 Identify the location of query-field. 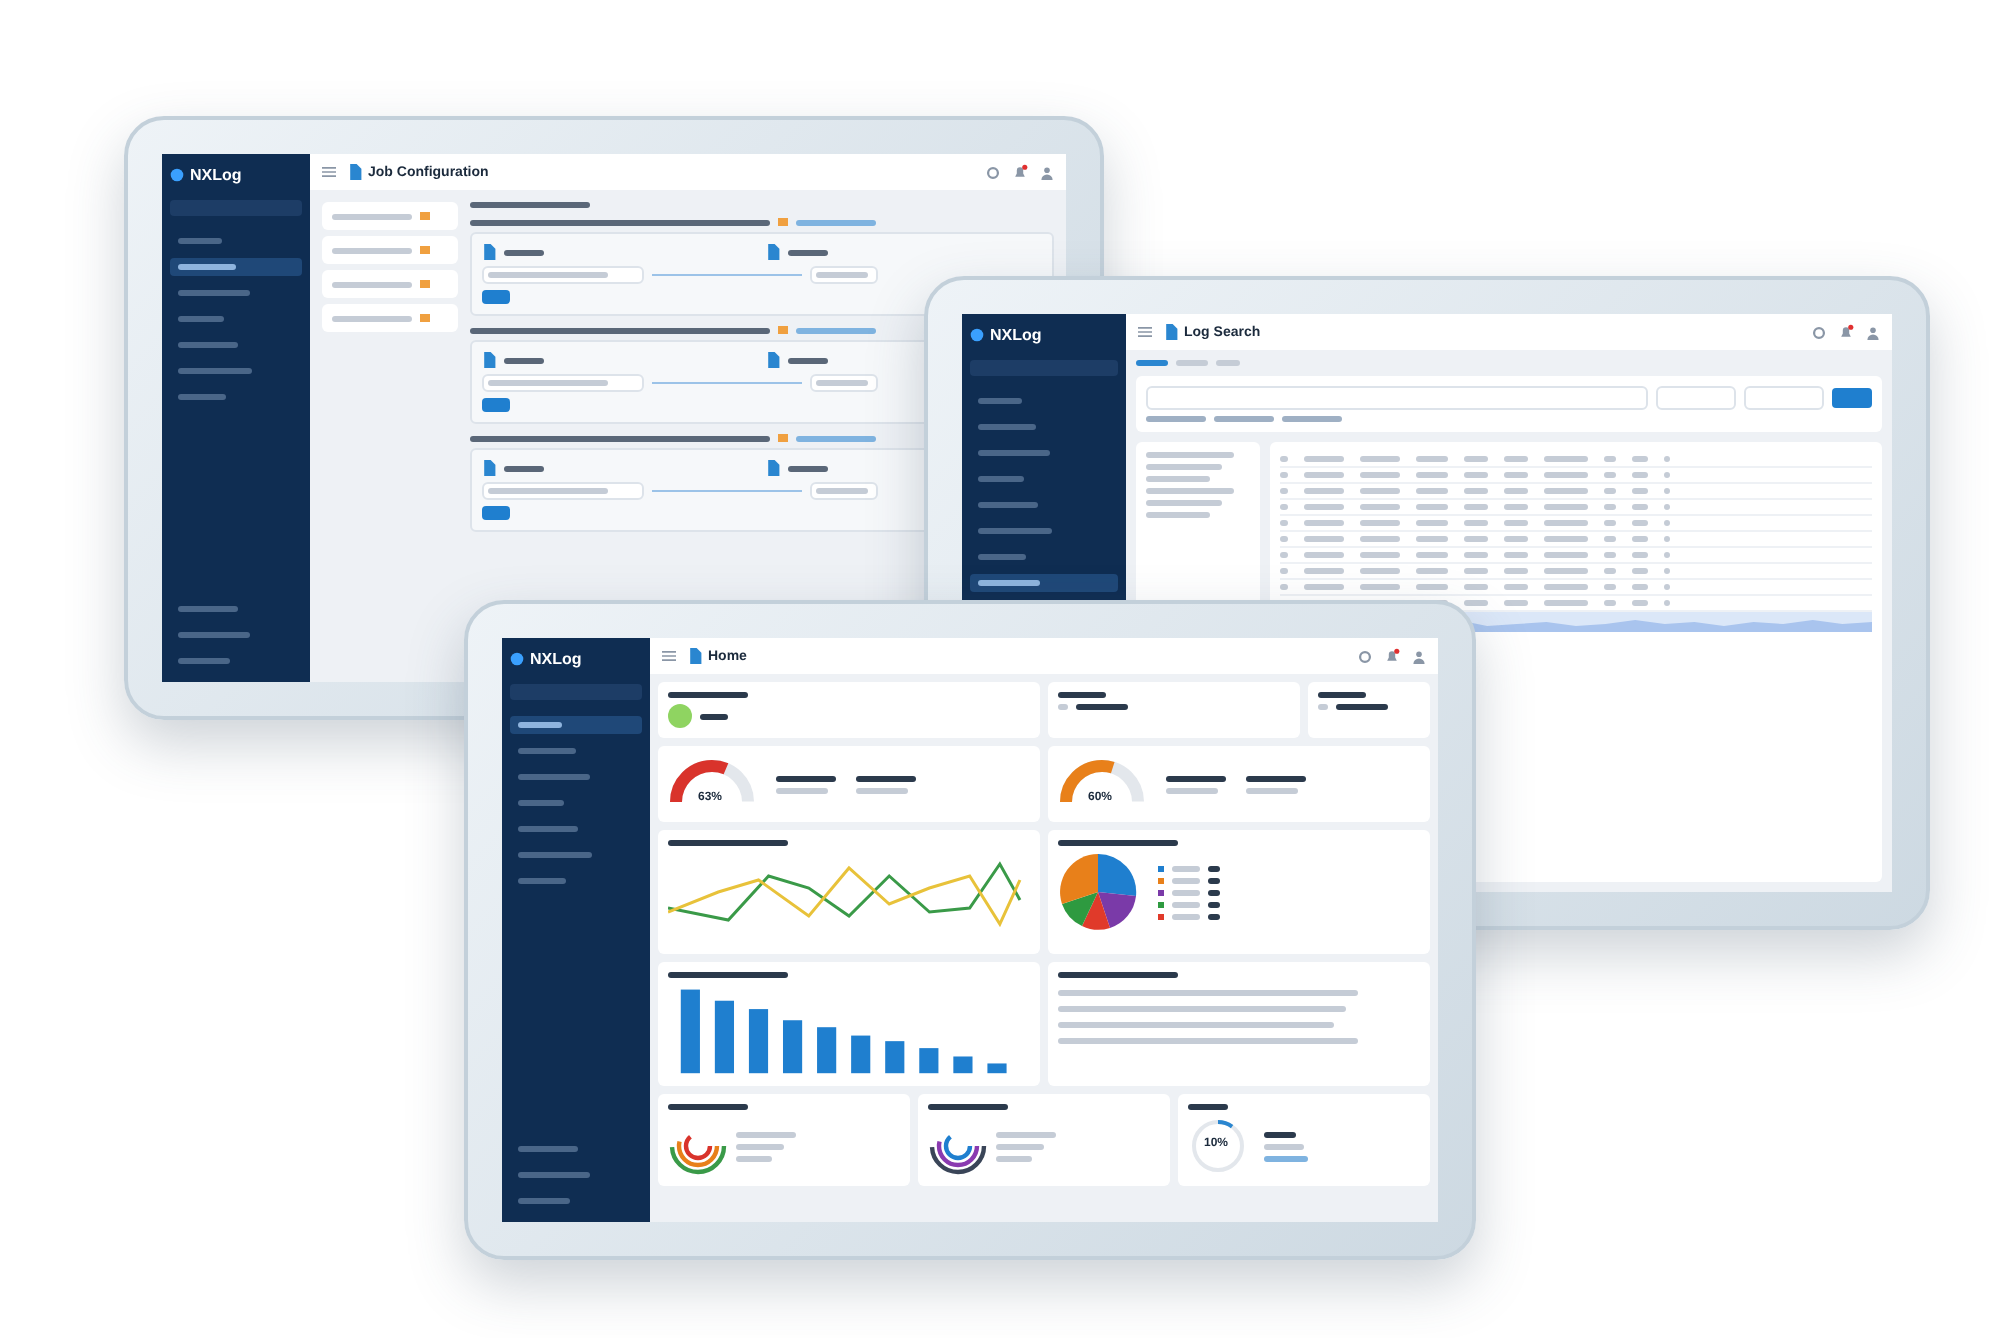
(1397, 398).